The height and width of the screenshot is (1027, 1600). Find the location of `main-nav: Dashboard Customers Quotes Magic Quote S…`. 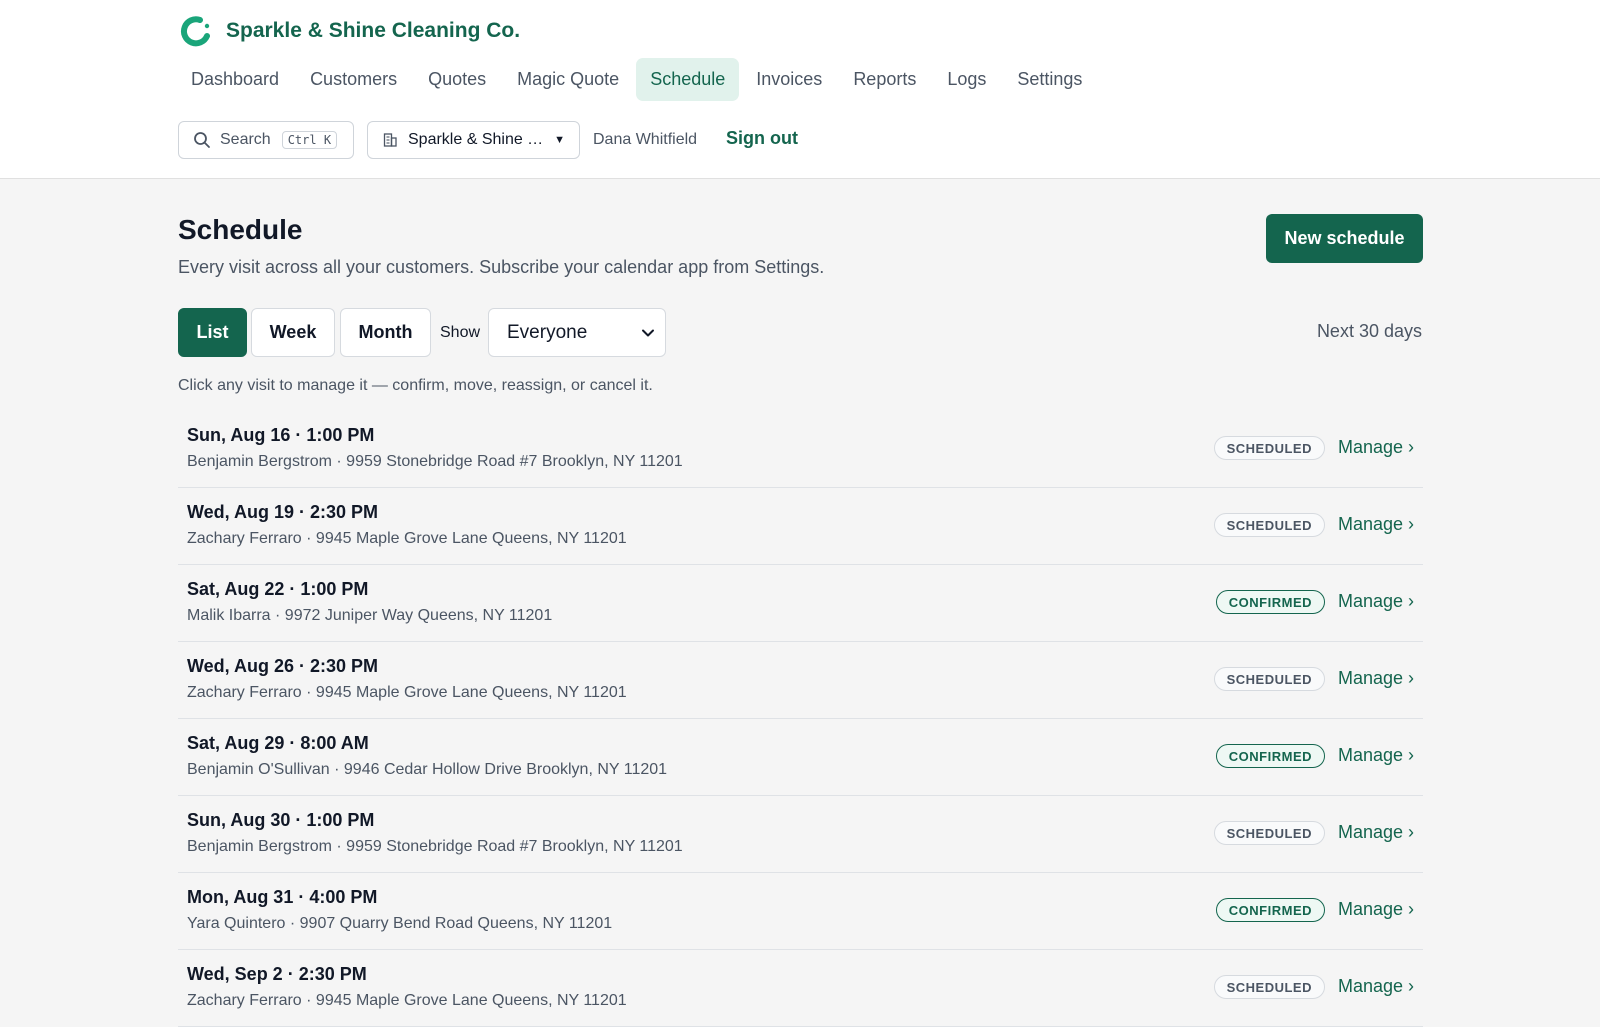

main-nav: Dashboard Customers Quotes Magic Quote S… is located at coordinates (638, 79).